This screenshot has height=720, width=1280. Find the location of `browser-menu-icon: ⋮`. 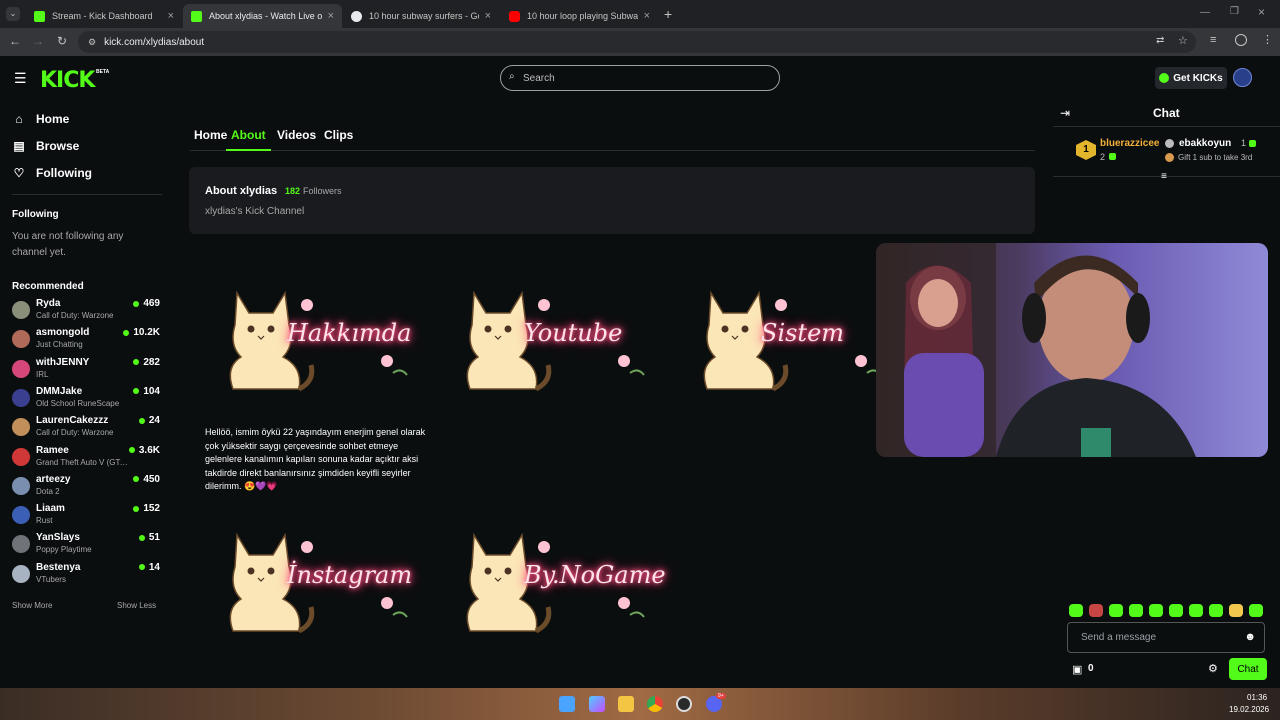

browser-menu-icon: ⋮ is located at coordinates (1267, 39).